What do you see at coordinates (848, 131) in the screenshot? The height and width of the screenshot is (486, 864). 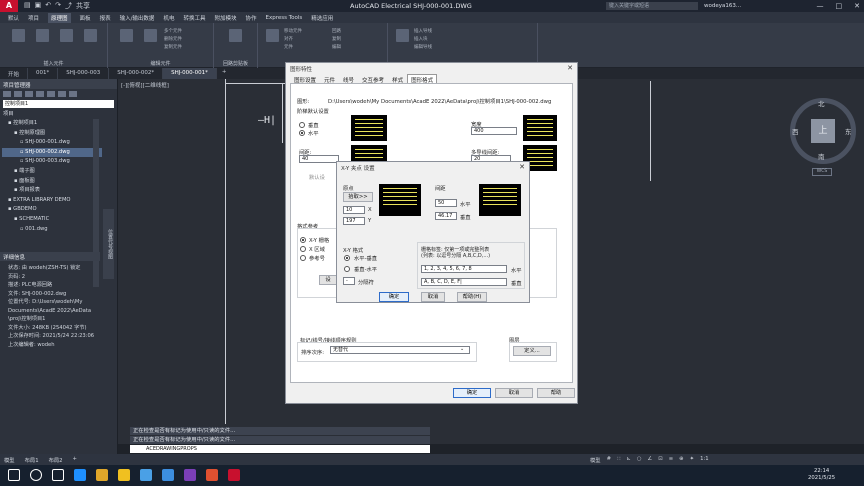 I see `viewcube-east: 东` at bounding box center [848, 131].